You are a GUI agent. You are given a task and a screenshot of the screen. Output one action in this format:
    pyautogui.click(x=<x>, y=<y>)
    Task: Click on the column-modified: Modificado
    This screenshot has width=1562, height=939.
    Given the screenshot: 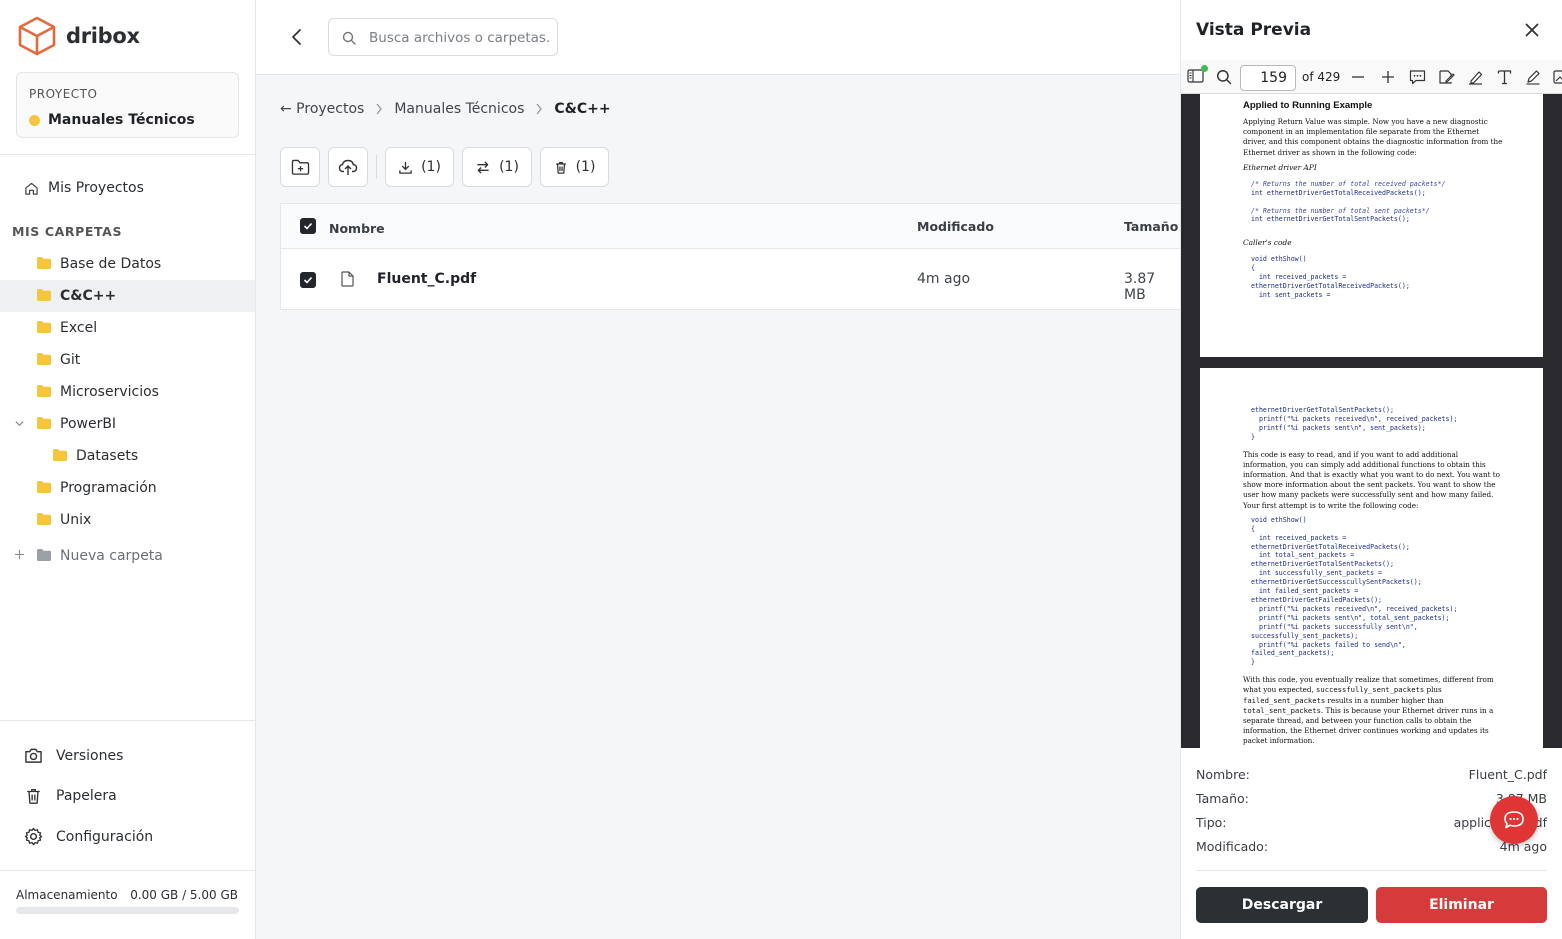 What is the action you would take?
    pyautogui.click(x=955, y=226)
    